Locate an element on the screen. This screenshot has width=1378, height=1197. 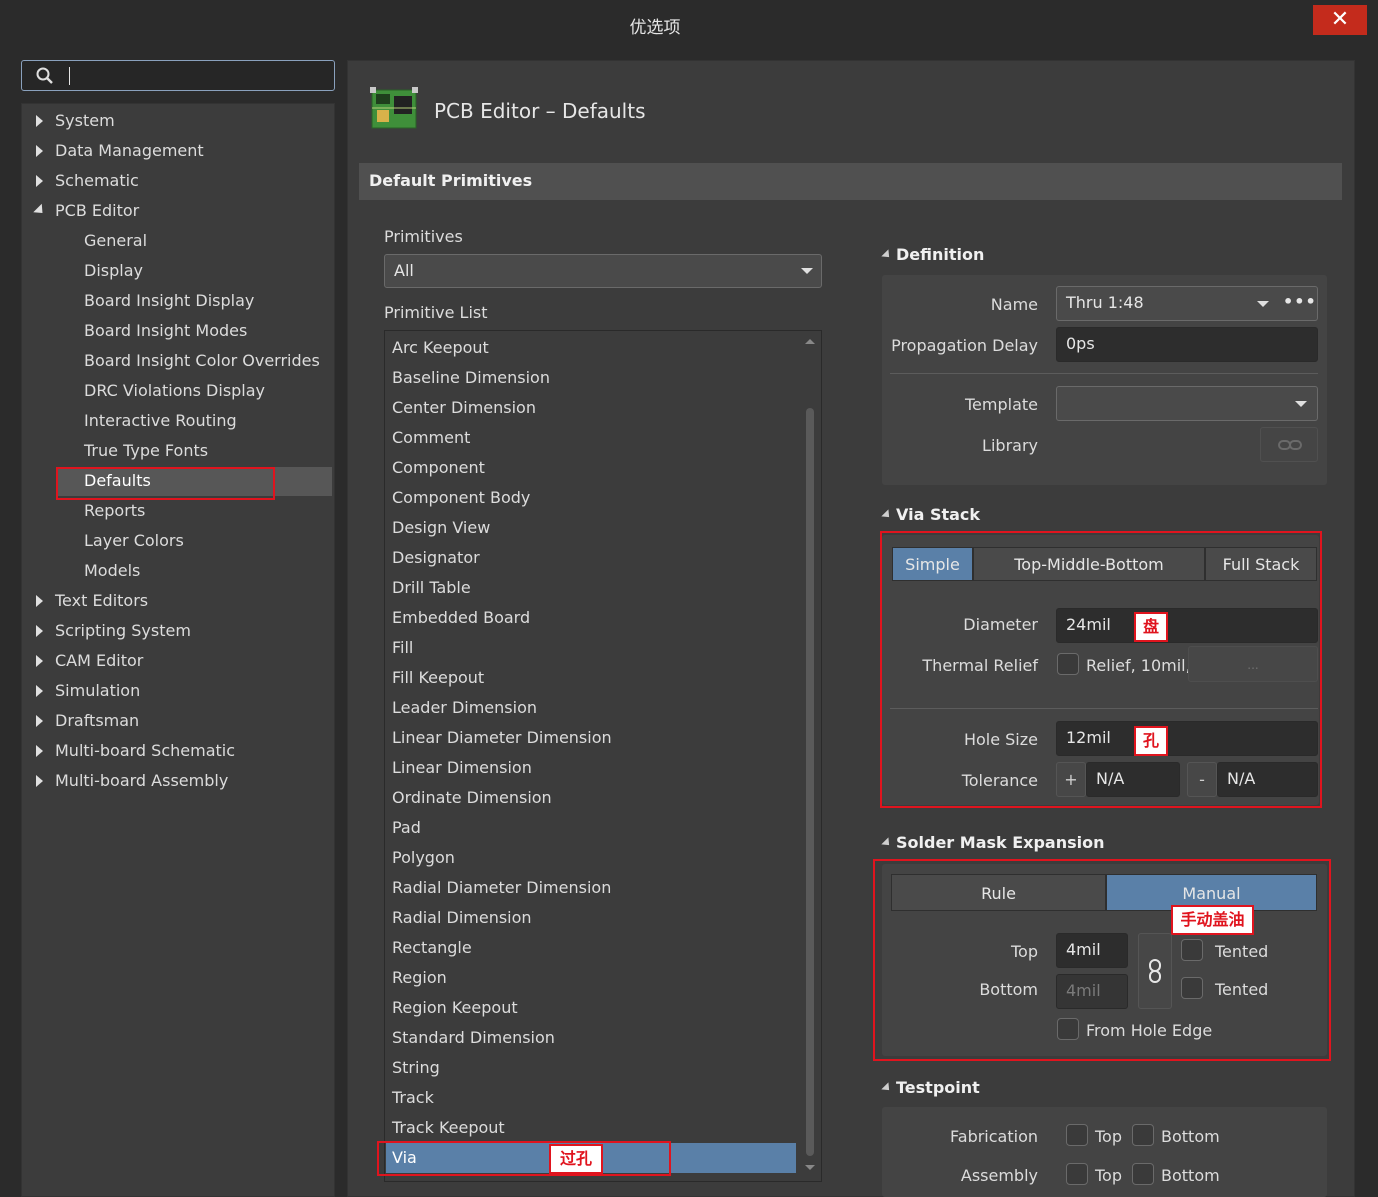
propagation-delay-field: 0ps is located at coordinates (1187, 344).